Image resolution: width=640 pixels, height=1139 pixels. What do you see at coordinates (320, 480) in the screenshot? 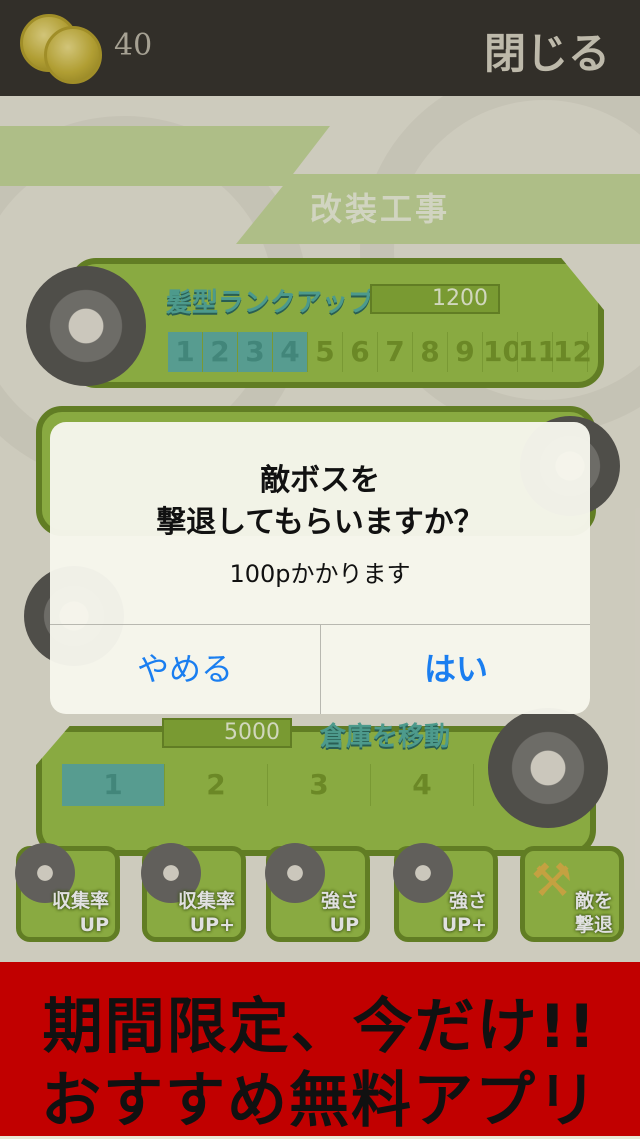
I see `dialog-title-line1: 敵ボスを` at bounding box center [320, 480].